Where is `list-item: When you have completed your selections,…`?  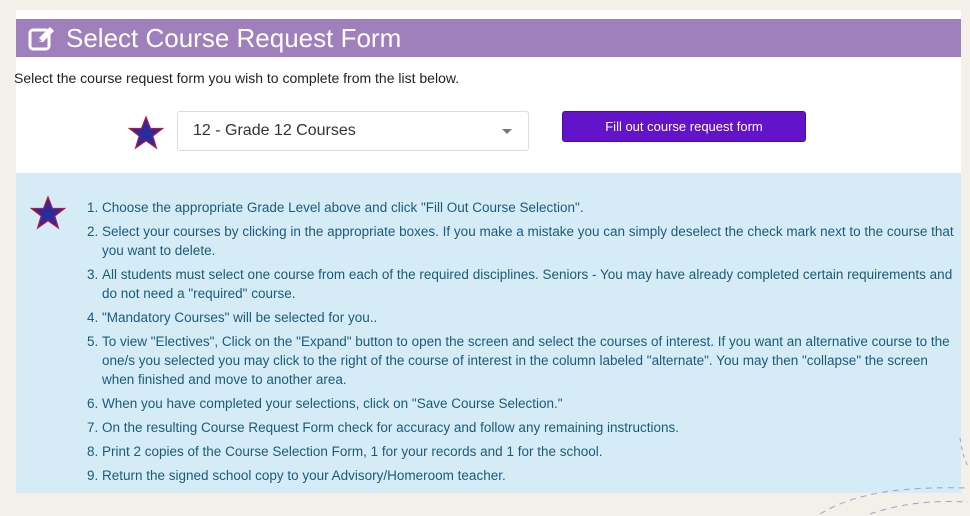
list-item: When you have completed your selections,… is located at coordinates (529, 403).